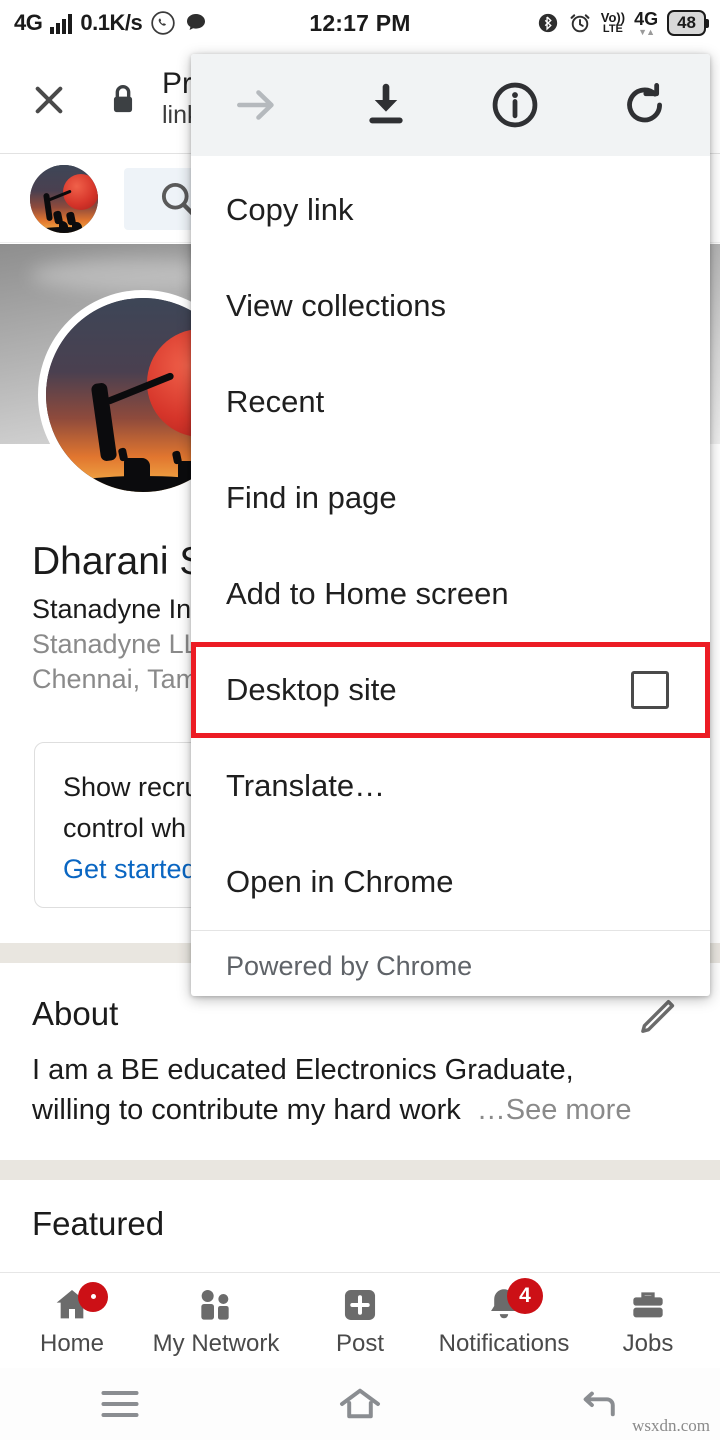 The image size is (720, 1440). I want to click on network-indicator-right: 4G ▼▲, so click(646, 23).